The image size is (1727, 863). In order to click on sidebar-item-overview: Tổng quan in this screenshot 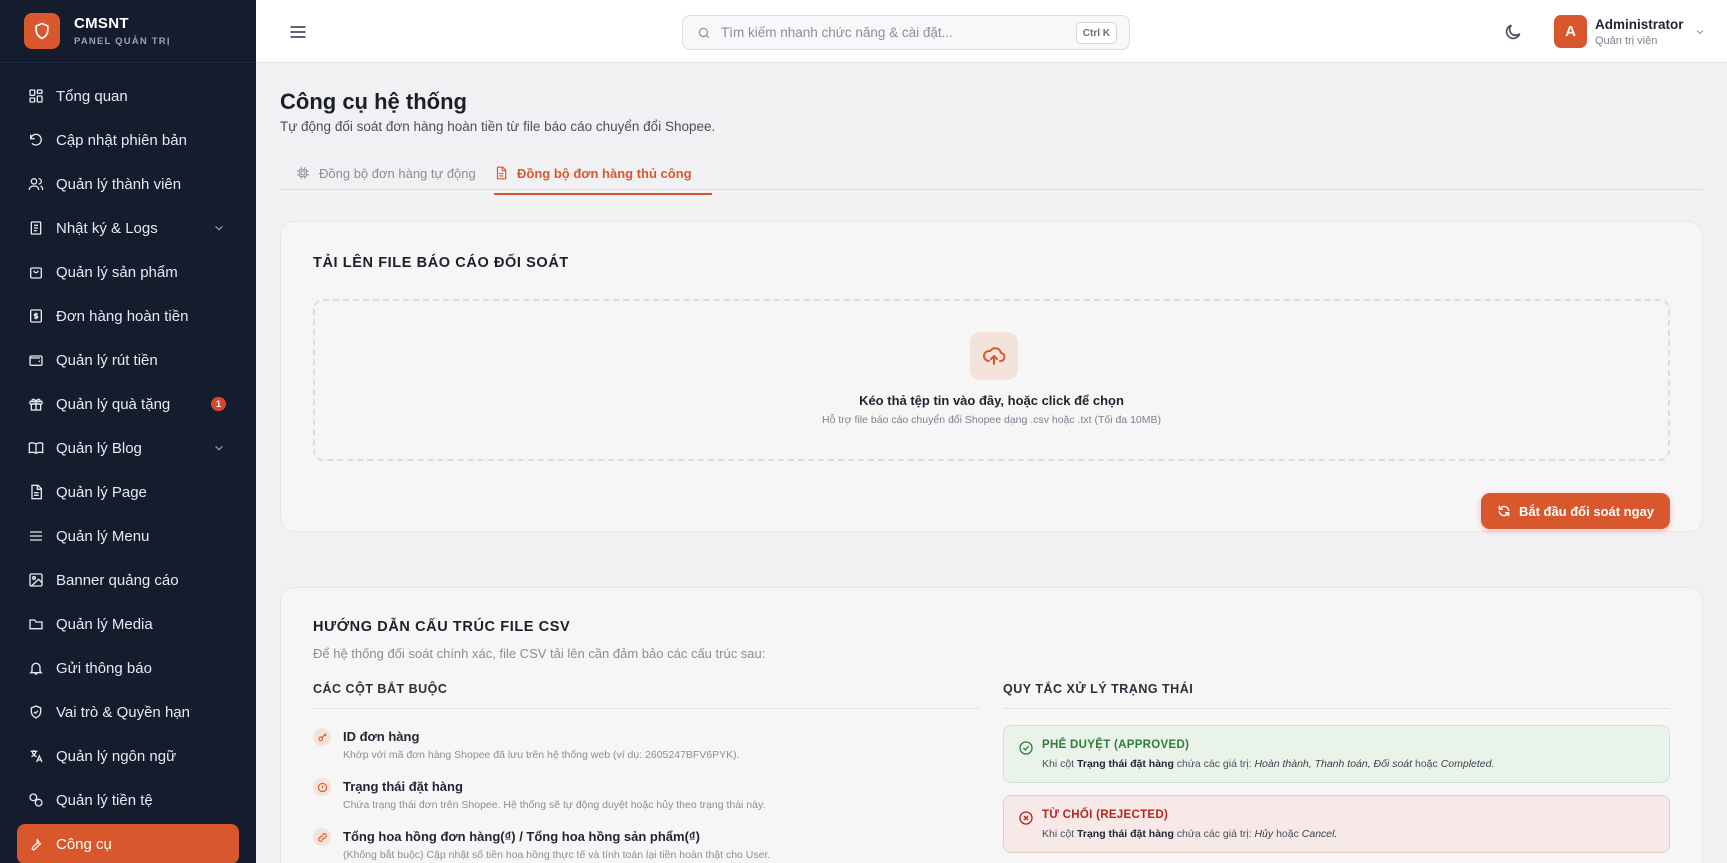, I will do `click(128, 96)`.